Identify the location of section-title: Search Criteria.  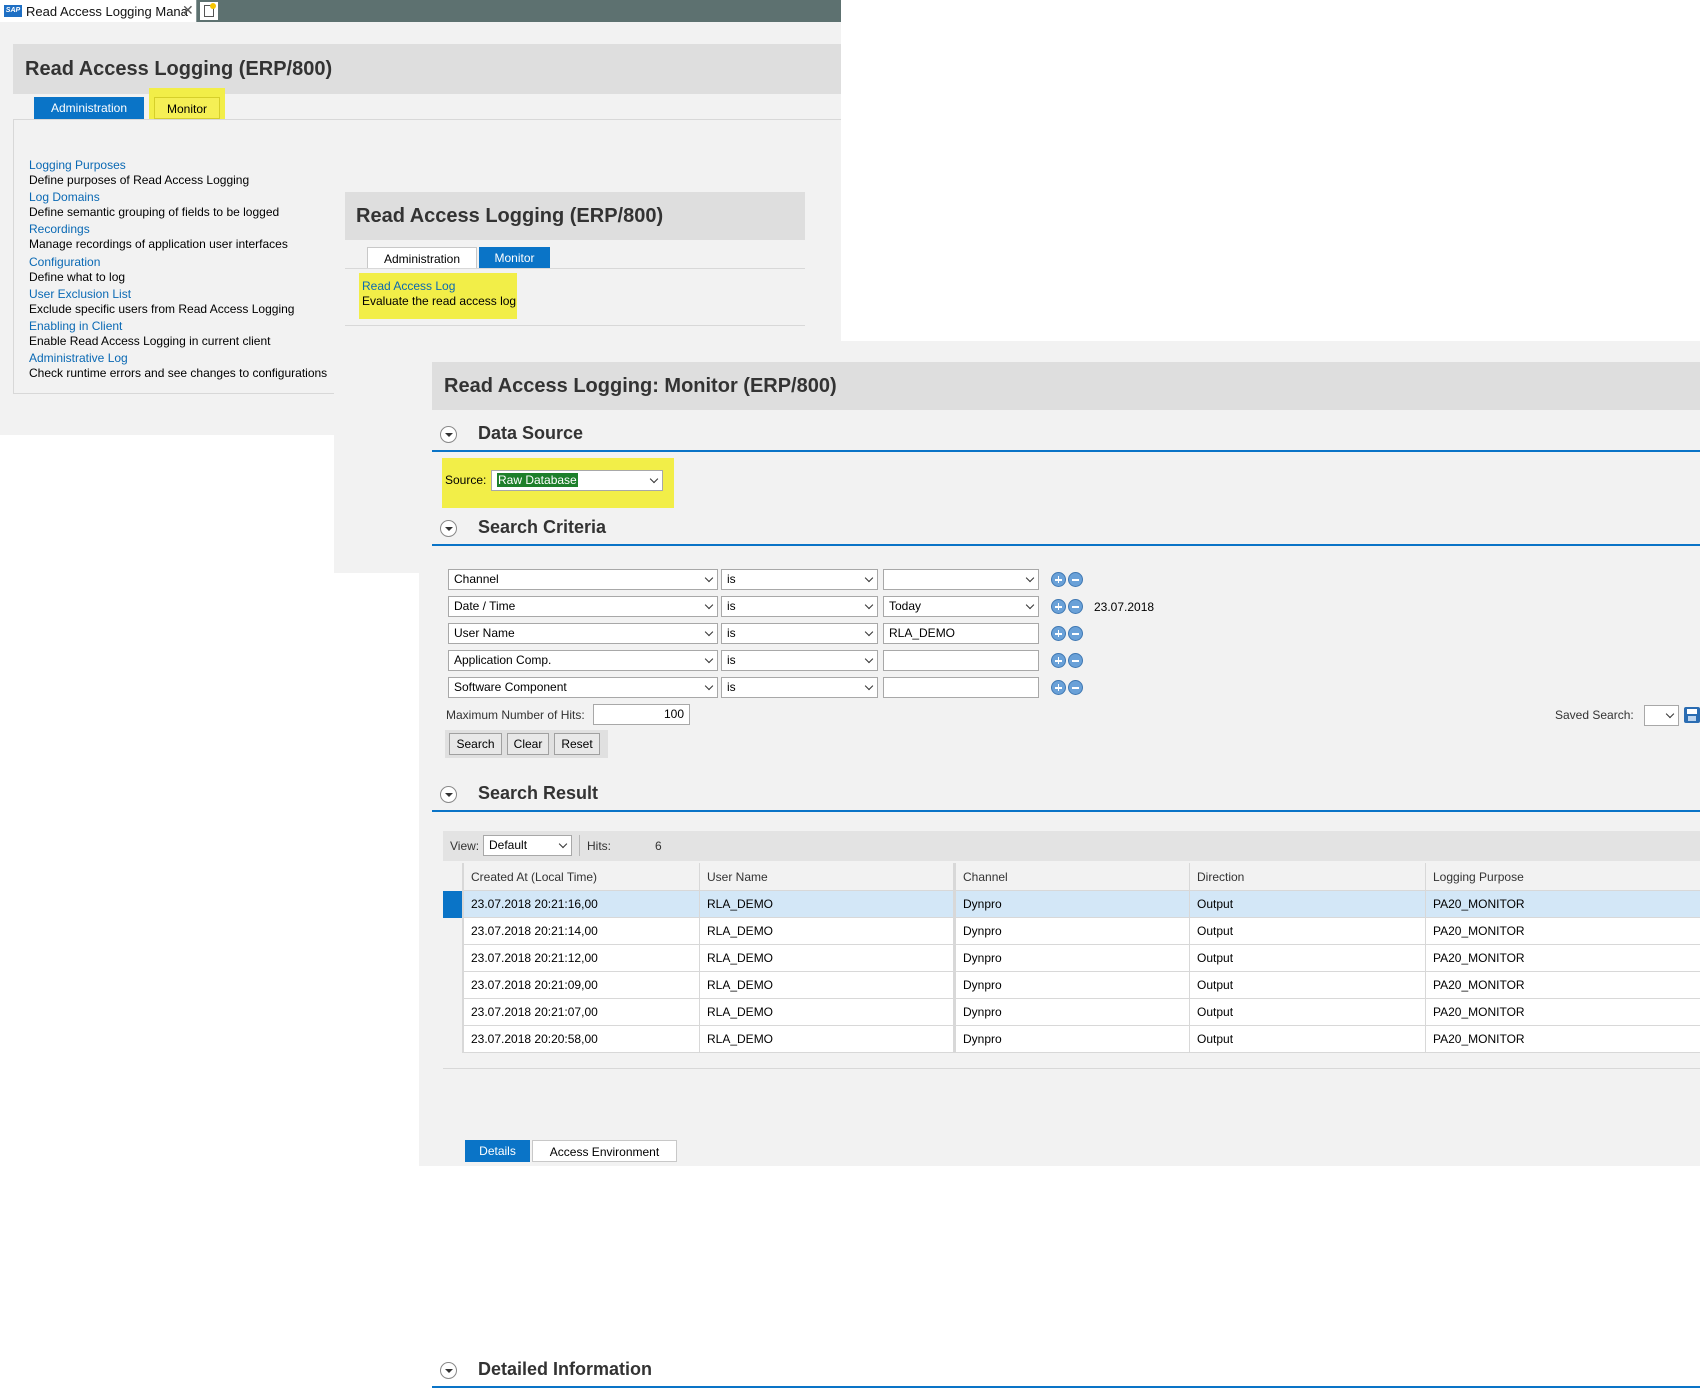
(542, 527).